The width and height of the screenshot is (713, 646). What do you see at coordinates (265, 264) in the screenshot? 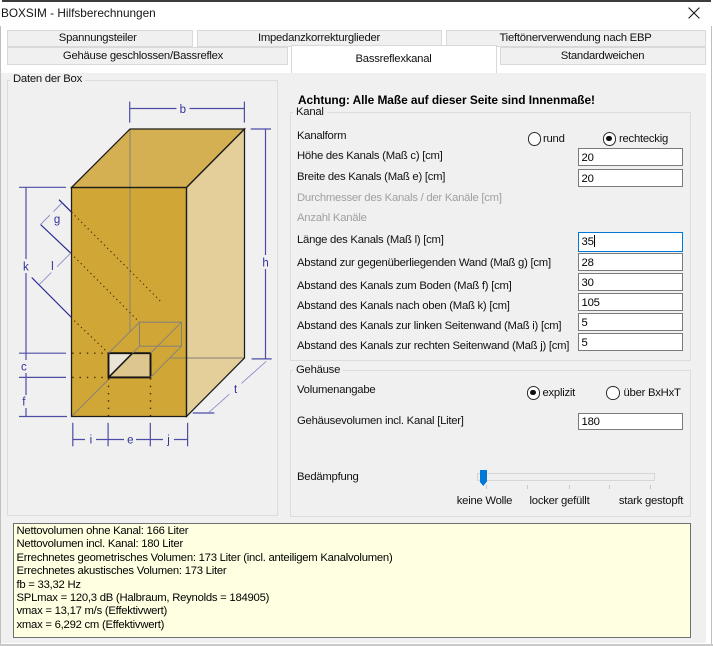
I see `svg-text: h` at bounding box center [265, 264].